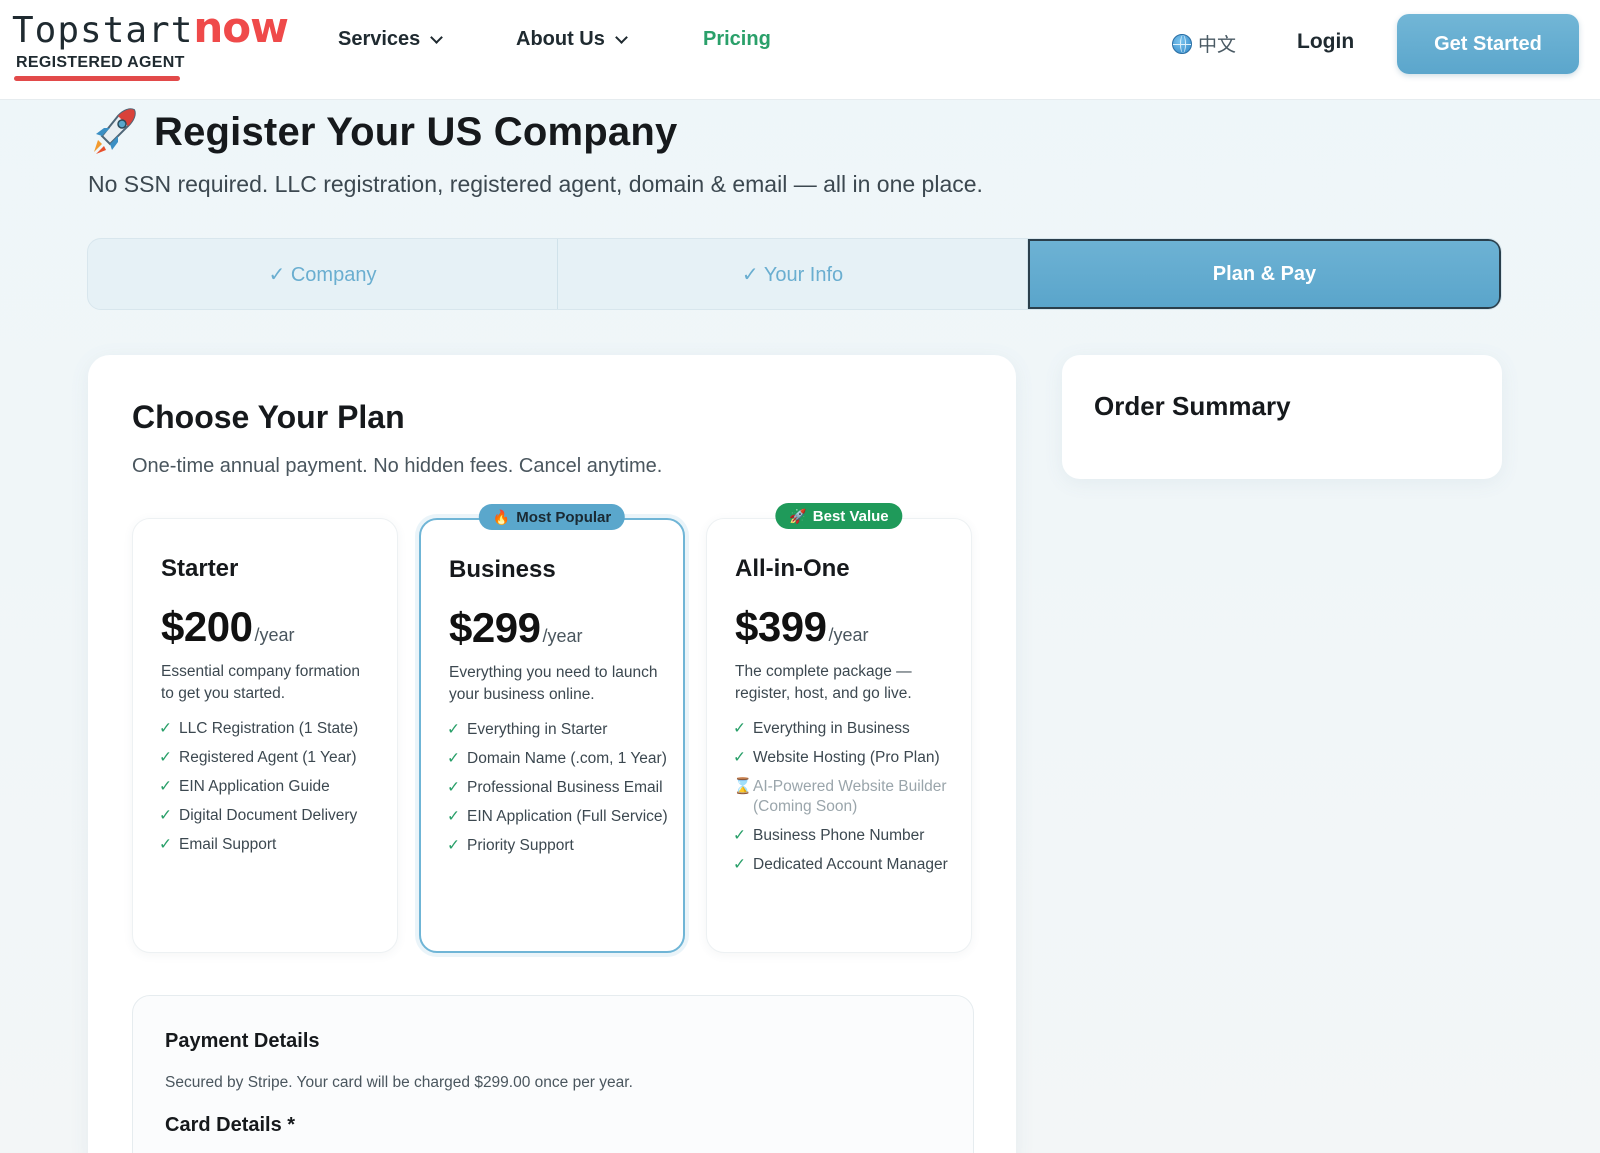 This screenshot has width=1600, height=1153. I want to click on brand-logo: Topstartnow REGISTERED AGENT, so click(150, 47).